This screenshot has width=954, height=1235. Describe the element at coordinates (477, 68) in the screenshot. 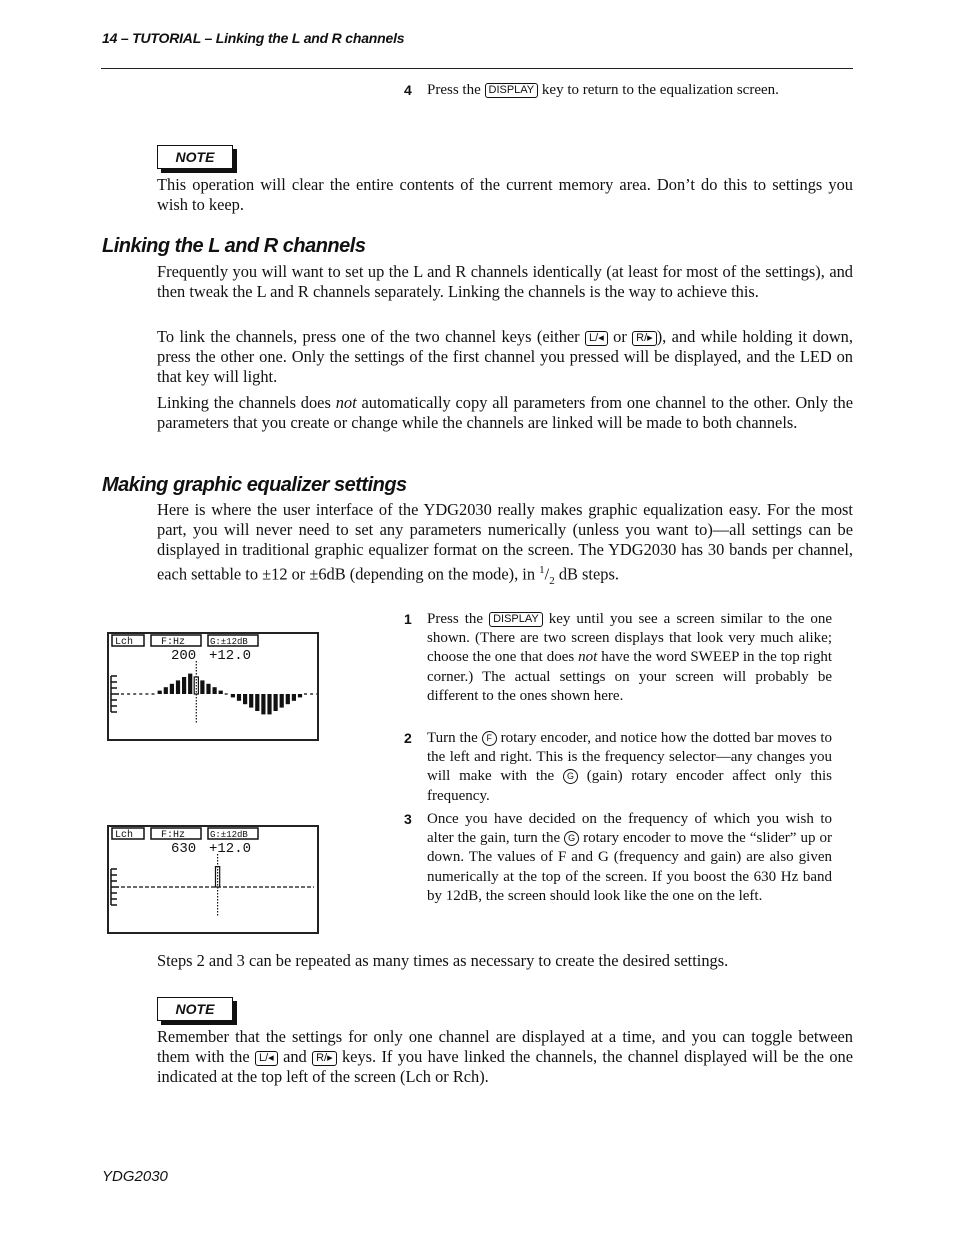

I see `header-rule` at that location.